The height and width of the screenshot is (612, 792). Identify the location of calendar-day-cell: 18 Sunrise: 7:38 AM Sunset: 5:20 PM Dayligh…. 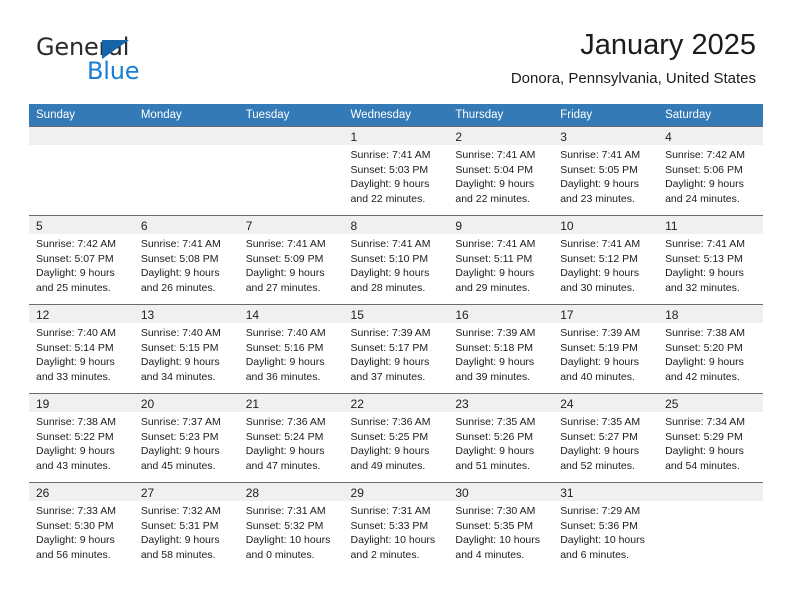
(710, 349).